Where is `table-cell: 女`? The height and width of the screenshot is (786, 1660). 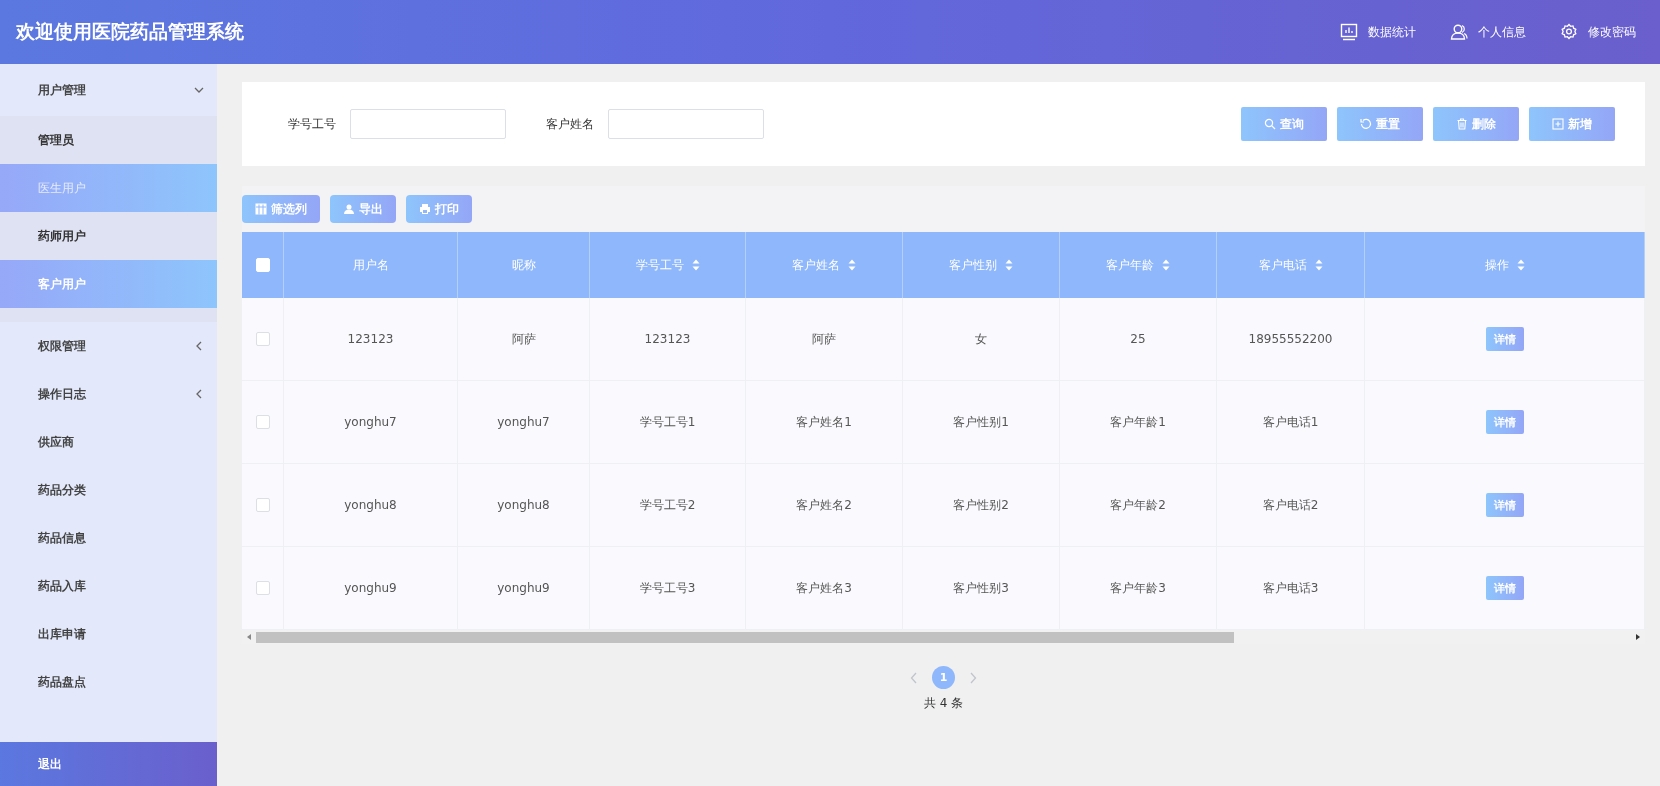 table-cell: 女 is located at coordinates (981, 339).